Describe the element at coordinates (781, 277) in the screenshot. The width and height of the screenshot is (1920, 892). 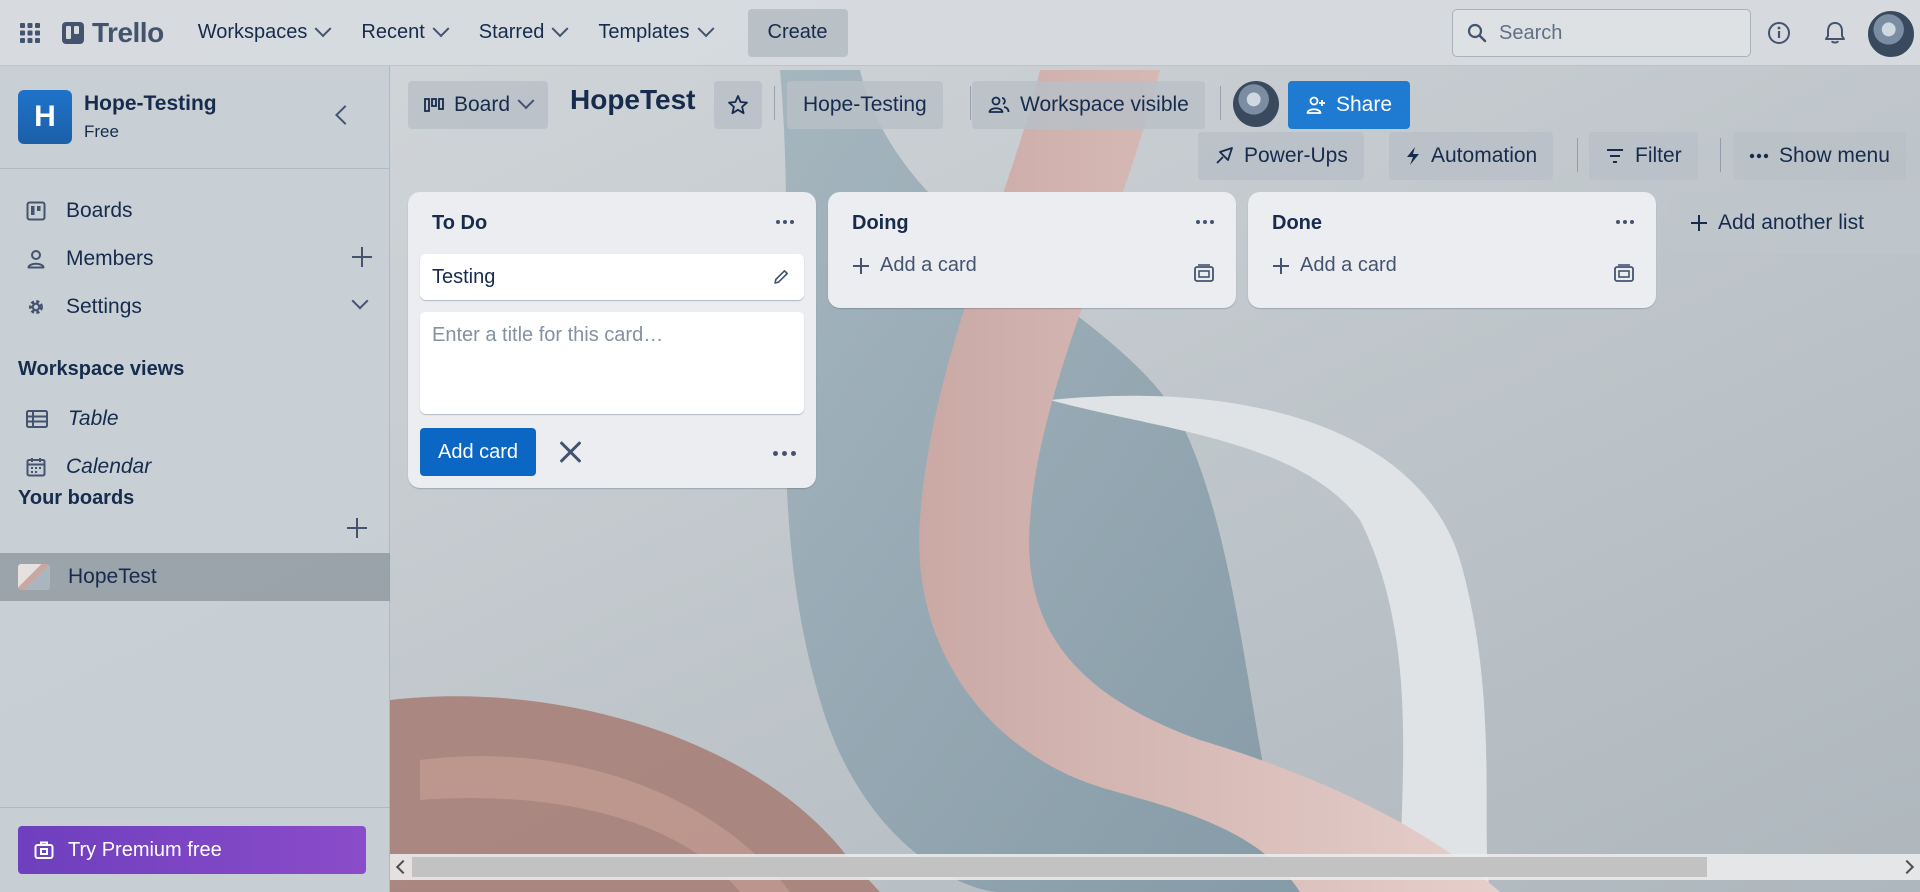
I see `pencil-icon` at that location.